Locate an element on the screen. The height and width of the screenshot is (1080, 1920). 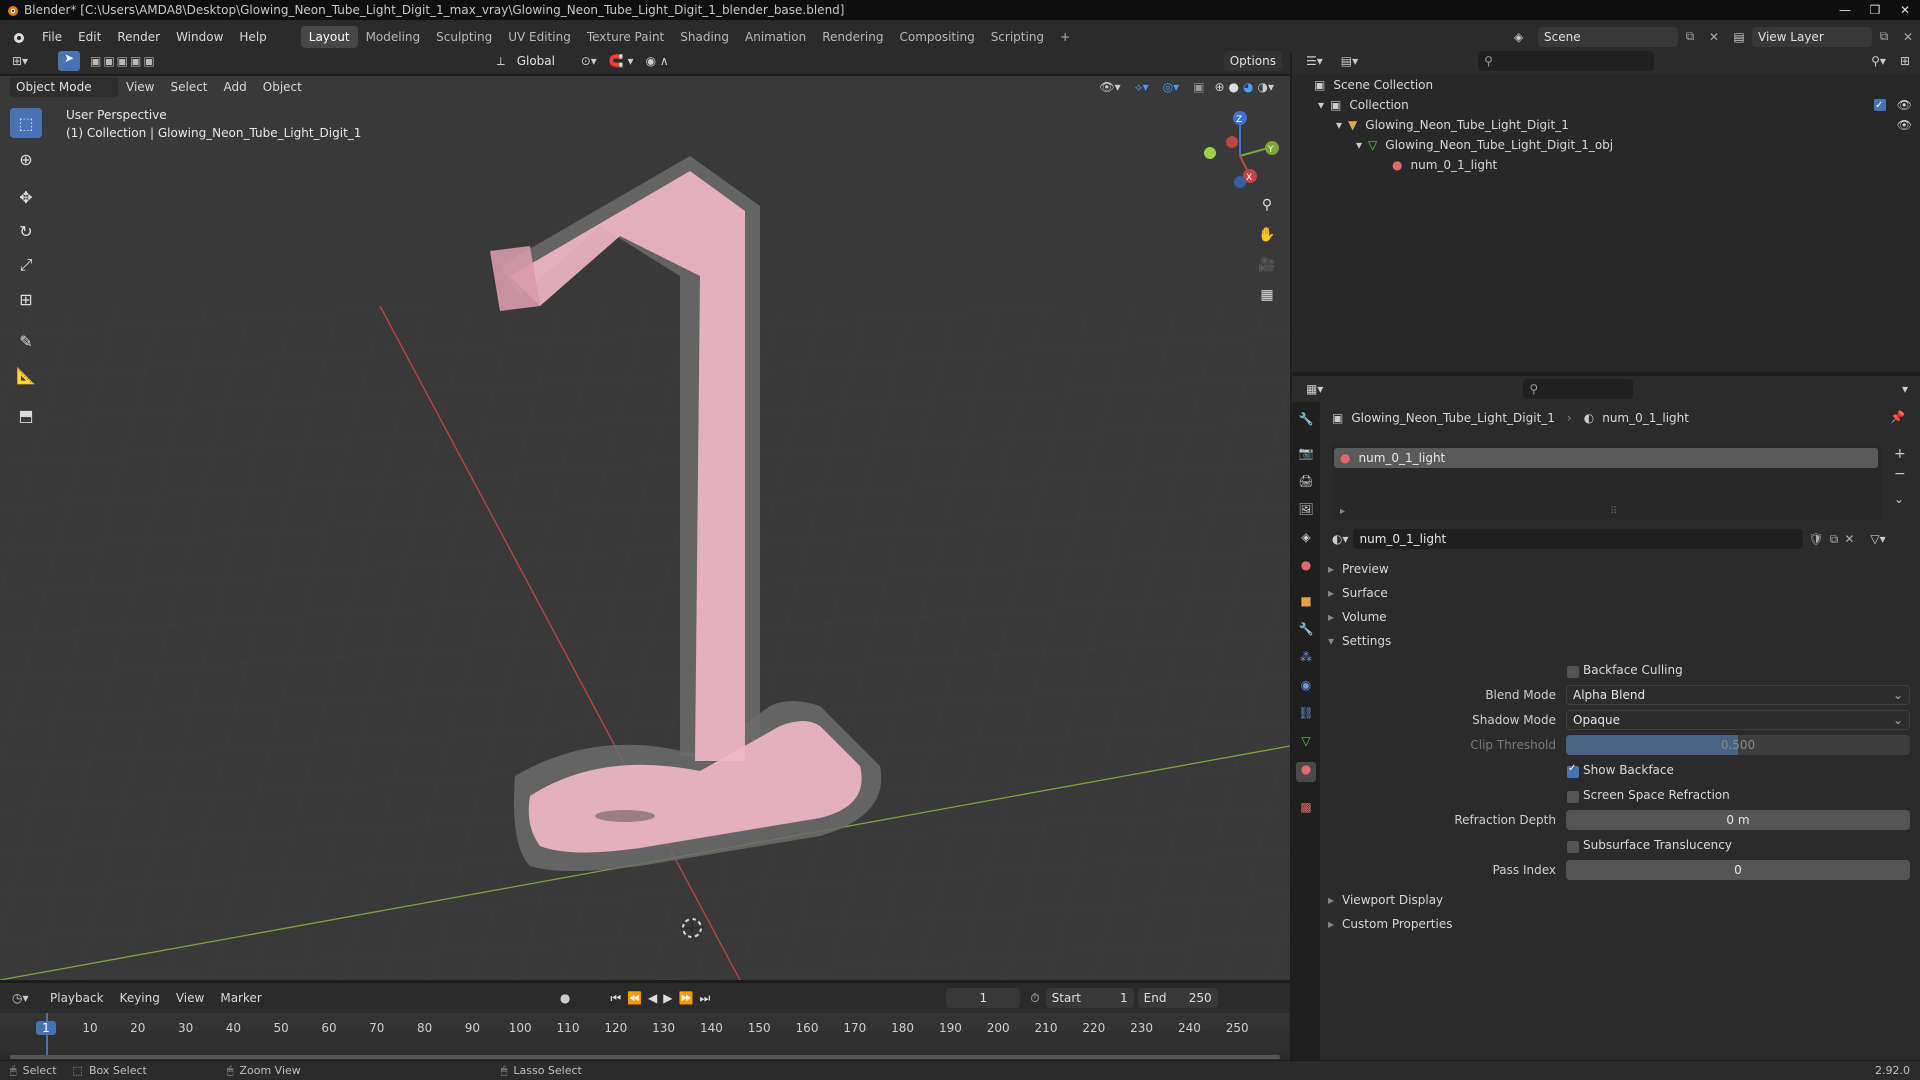
refraction-depth-field: 0 m is located at coordinates (1738, 820).